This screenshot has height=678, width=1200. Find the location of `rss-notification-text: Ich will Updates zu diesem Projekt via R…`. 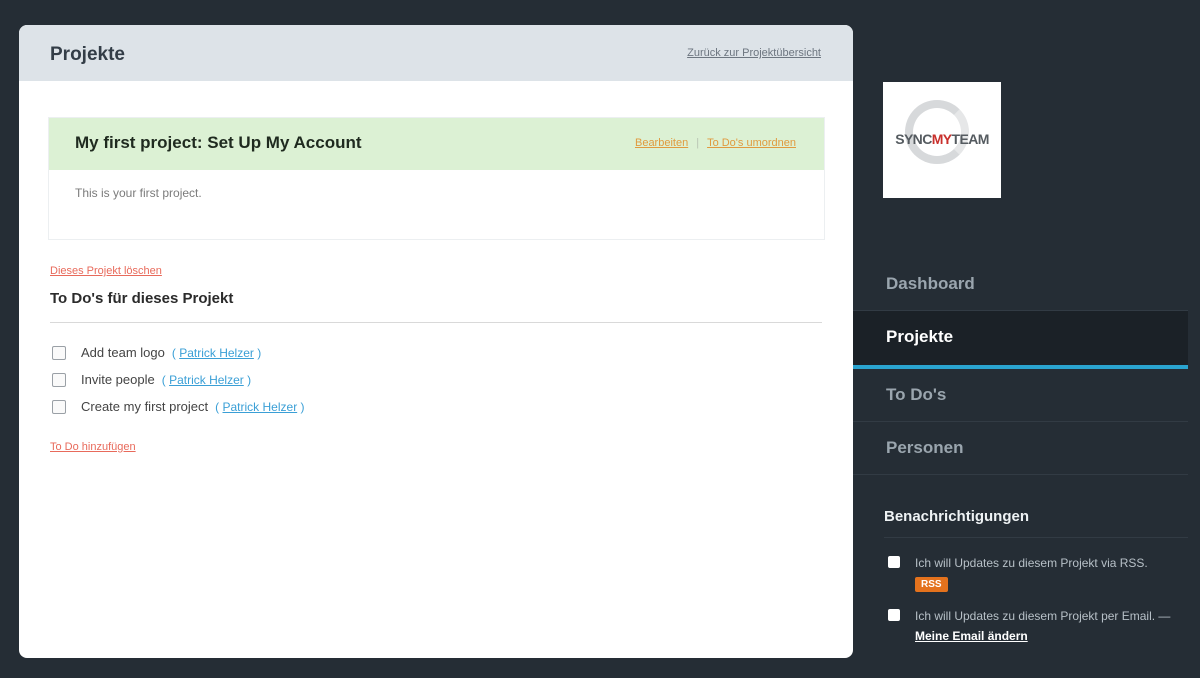

rss-notification-text: Ich will Updates zu diesem Projekt via R… is located at coordinates (1045, 573).